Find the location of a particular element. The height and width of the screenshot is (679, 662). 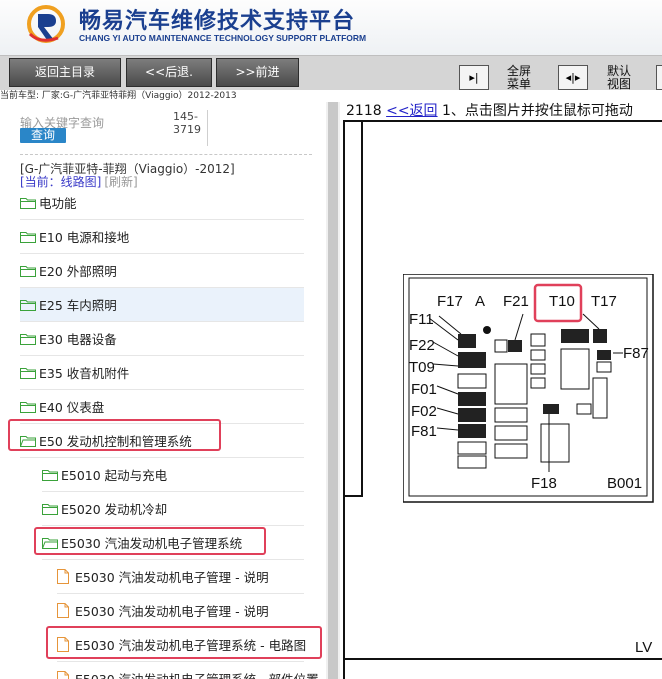

scrollbar-thumb is located at coordinates (333, 390).